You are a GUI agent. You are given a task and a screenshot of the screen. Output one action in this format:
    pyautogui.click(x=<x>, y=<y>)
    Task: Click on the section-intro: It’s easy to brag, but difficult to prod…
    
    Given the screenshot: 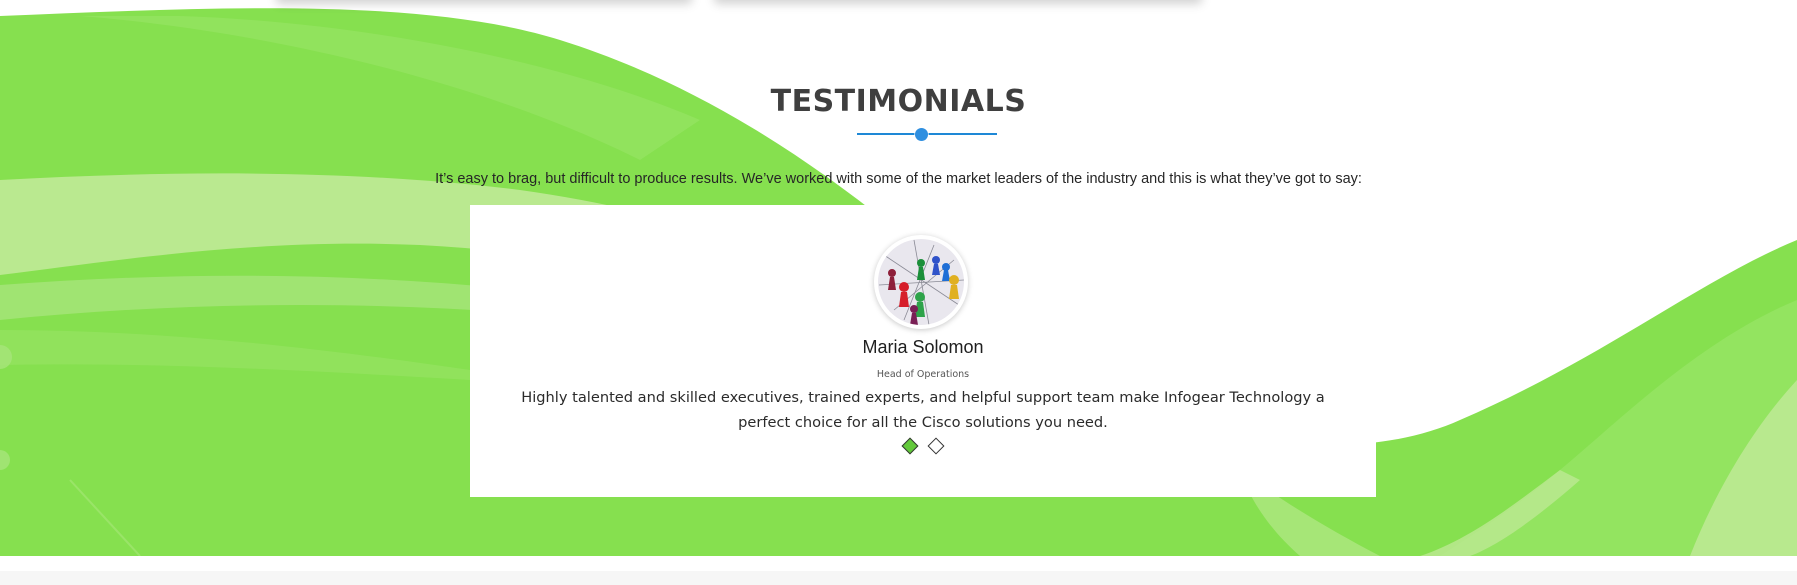 What is the action you would take?
    pyautogui.click(x=898, y=179)
    